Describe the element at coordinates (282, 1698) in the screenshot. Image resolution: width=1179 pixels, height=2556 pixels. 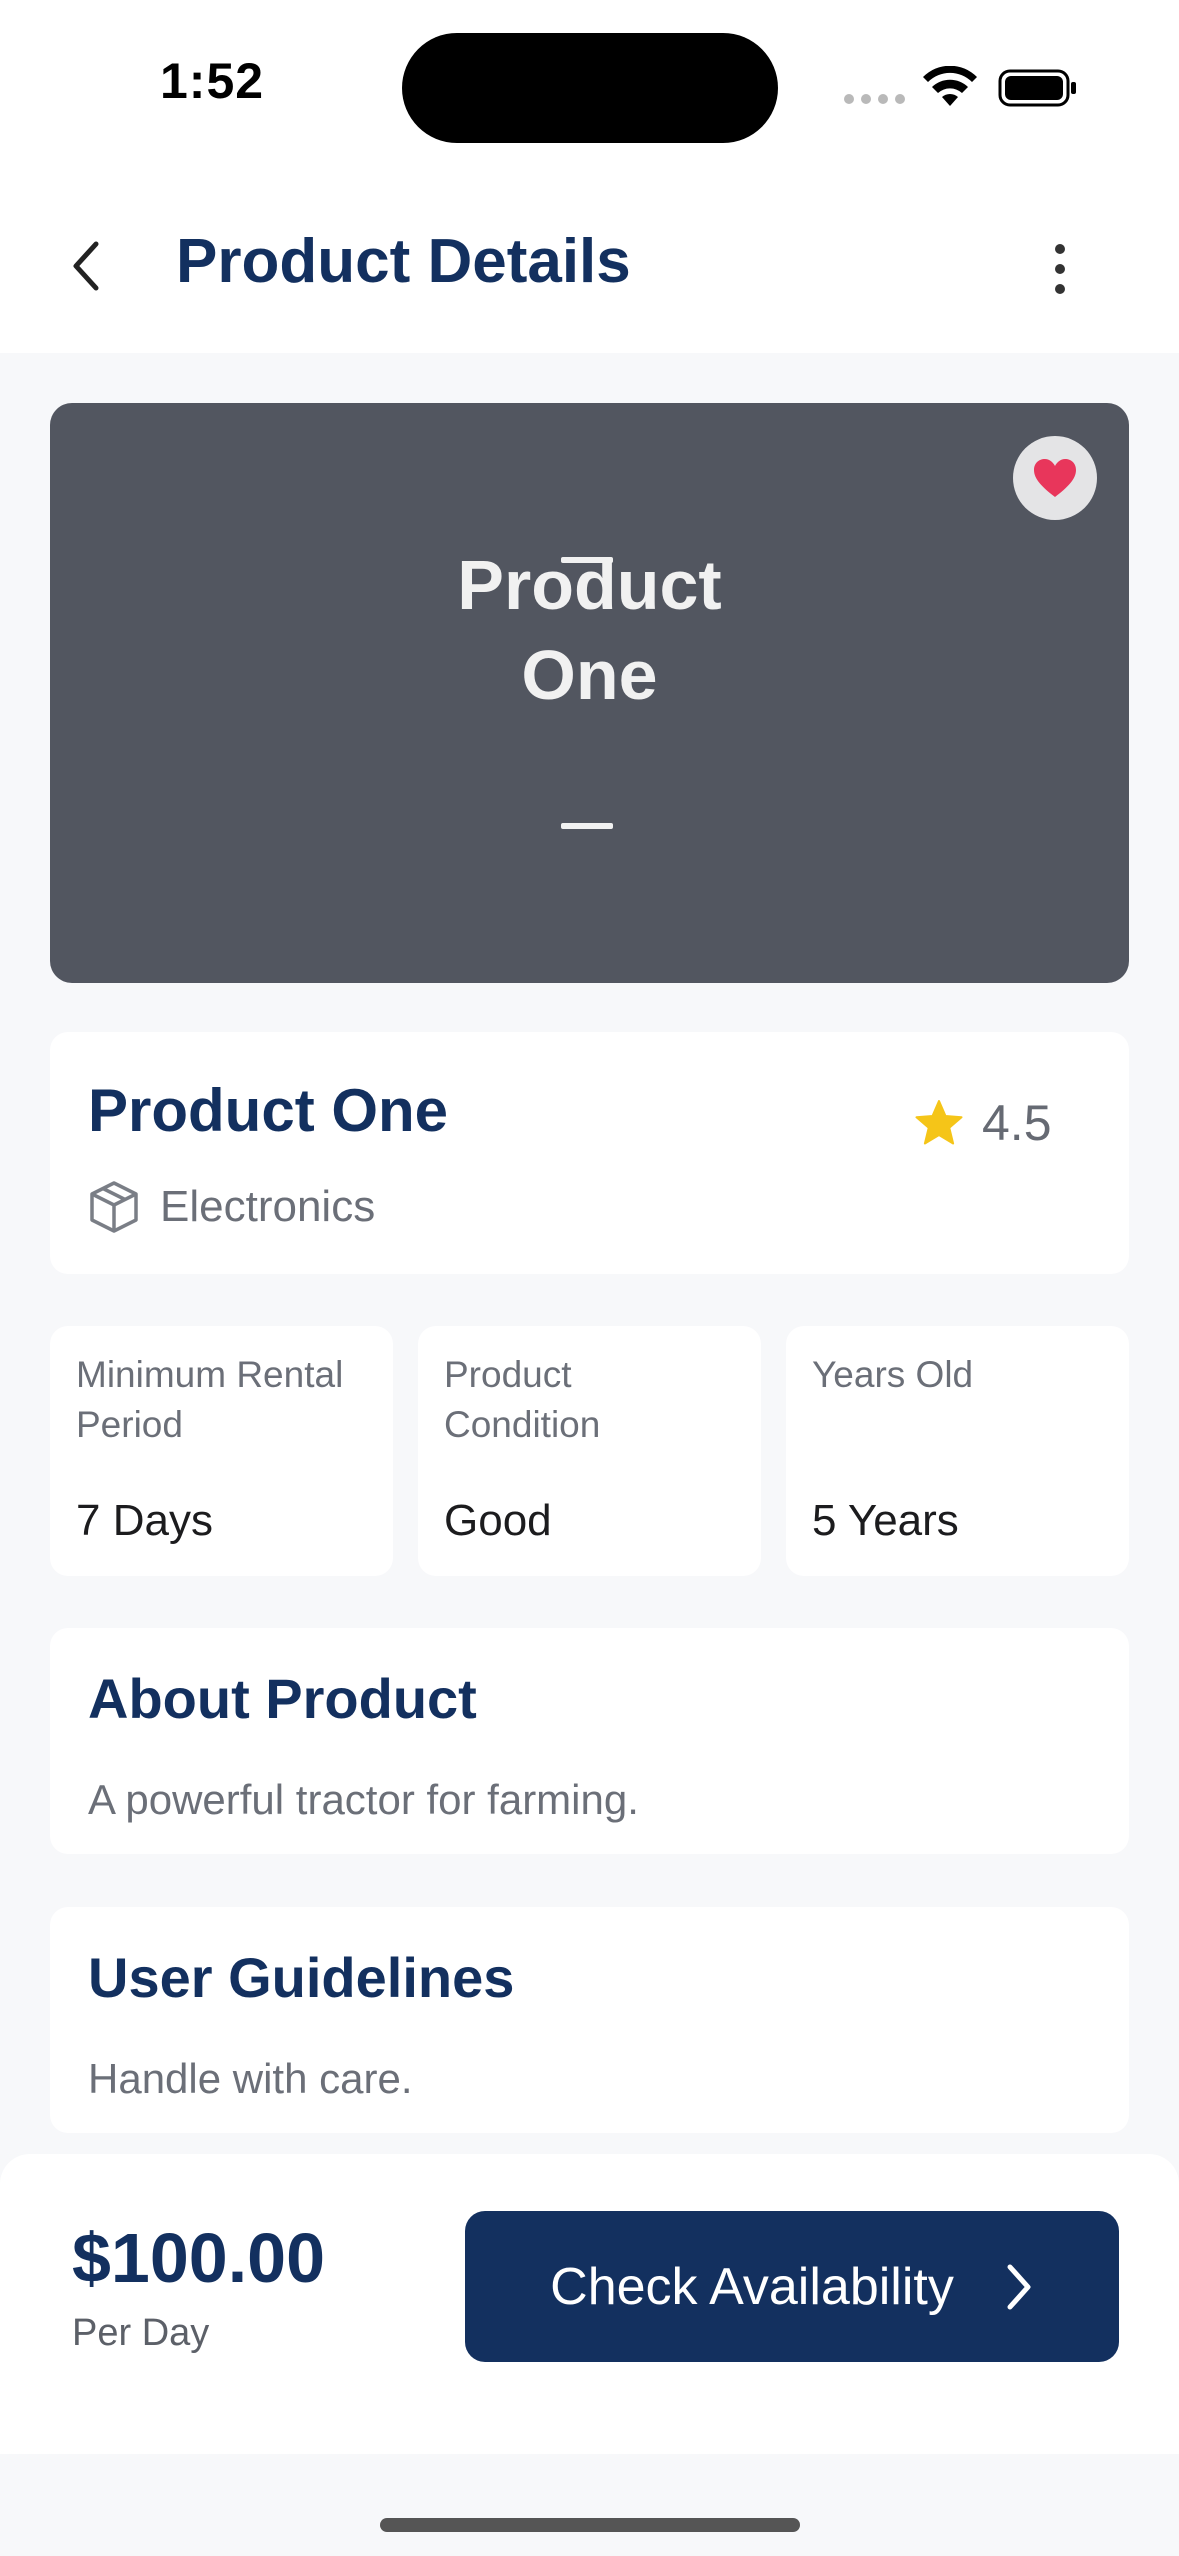
I see `section-title: About Product` at that location.